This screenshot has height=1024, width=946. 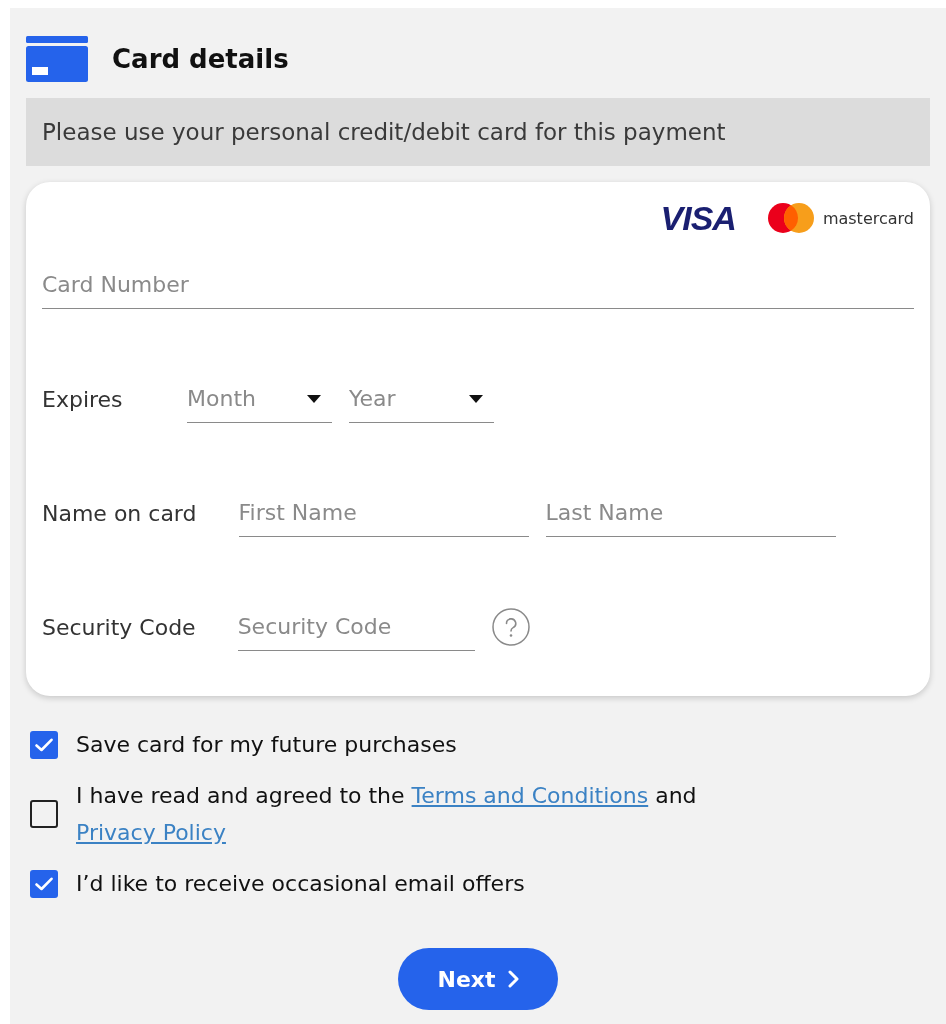 What do you see at coordinates (868, 218) in the screenshot?
I see `mastercard-wordmark: mastercard` at bounding box center [868, 218].